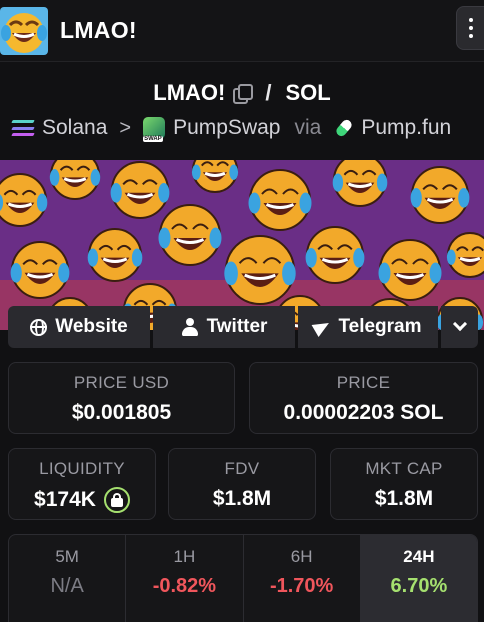 The height and width of the screenshot is (622, 484). What do you see at coordinates (301, 586) in the screenshot?
I see `tab-6h-value: -1.70%` at bounding box center [301, 586].